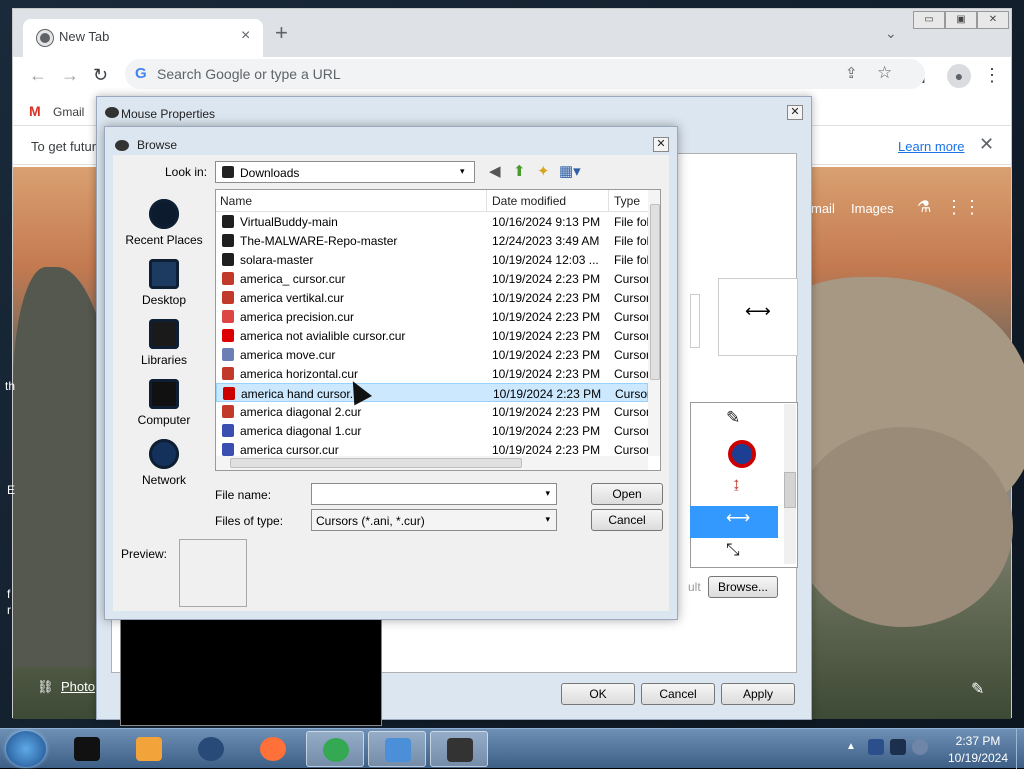 The image size is (1024, 769). Describe the element at coordinates (164, 343) in the screenshot. I see `place-libraries: Libraries` at that location.